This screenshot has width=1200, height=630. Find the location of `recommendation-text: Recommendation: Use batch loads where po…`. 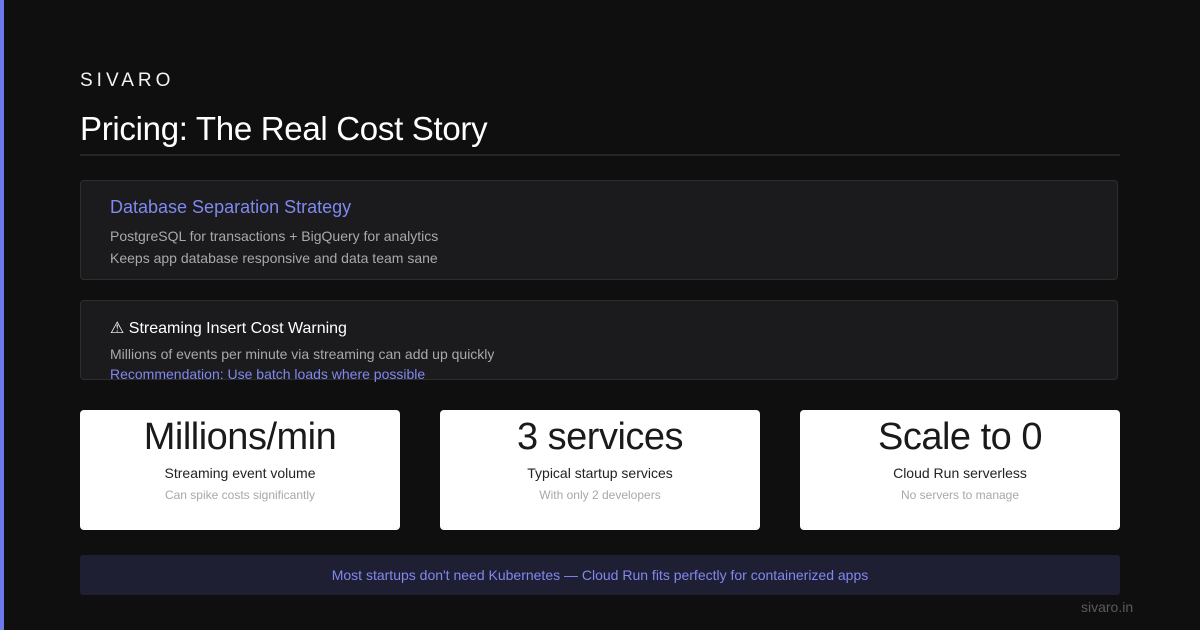

recommendation-text: Recommendation: Use batch loads where po… is located at coordinates (268, 374).